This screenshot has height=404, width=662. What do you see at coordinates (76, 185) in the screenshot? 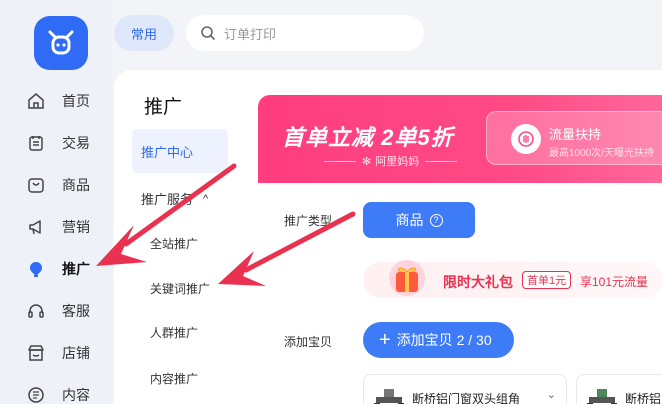
I see `nav-label: 商品` at bounding box center [76, 185].